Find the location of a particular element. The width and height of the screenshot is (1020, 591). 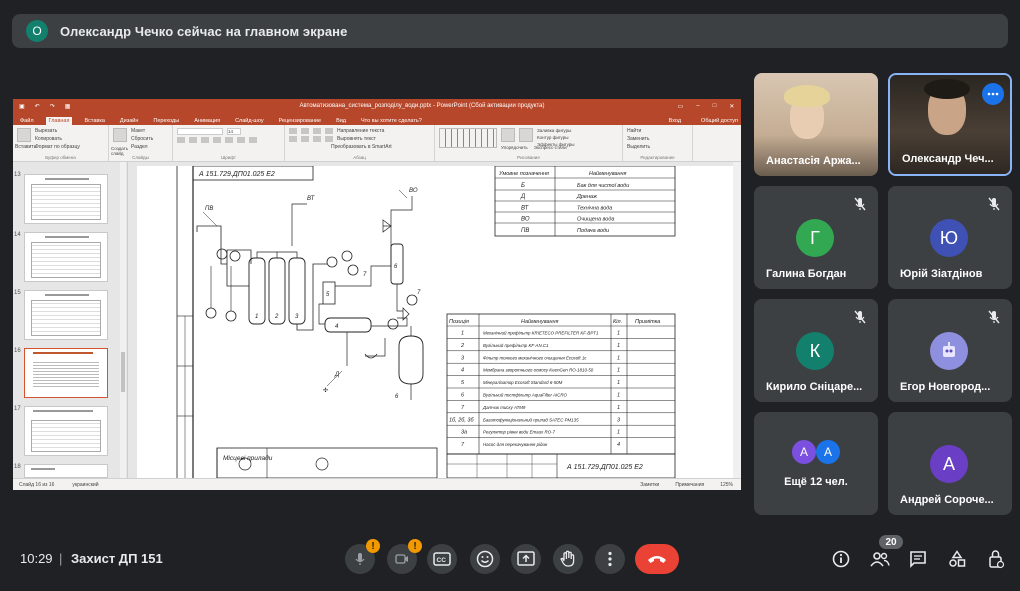

smartart-label: Преобразовать в SmartArt is located at coordinates (361, 147).